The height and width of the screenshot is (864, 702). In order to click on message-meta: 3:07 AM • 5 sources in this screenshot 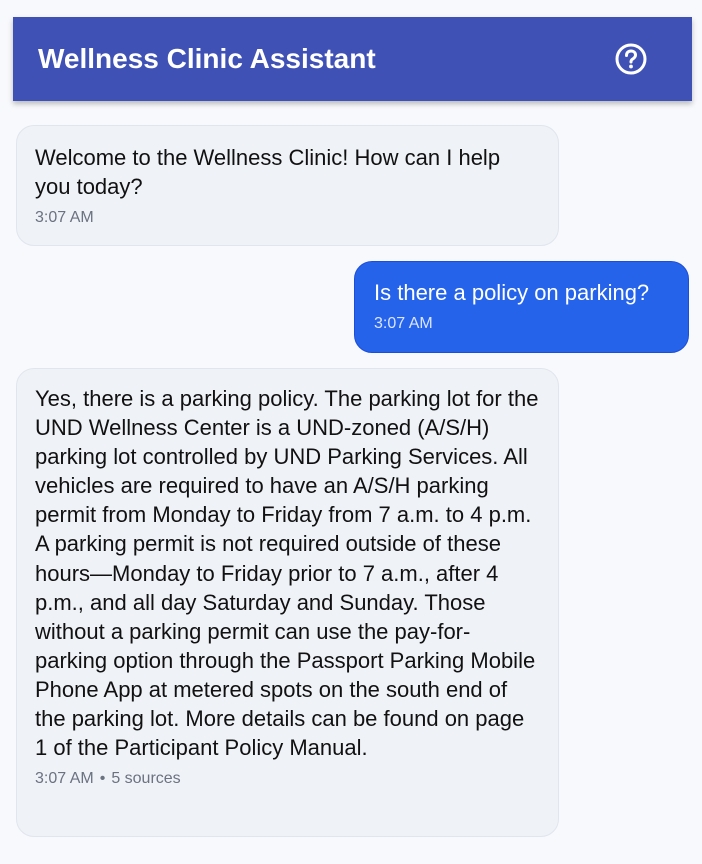, I will do `click(288, 779)`.